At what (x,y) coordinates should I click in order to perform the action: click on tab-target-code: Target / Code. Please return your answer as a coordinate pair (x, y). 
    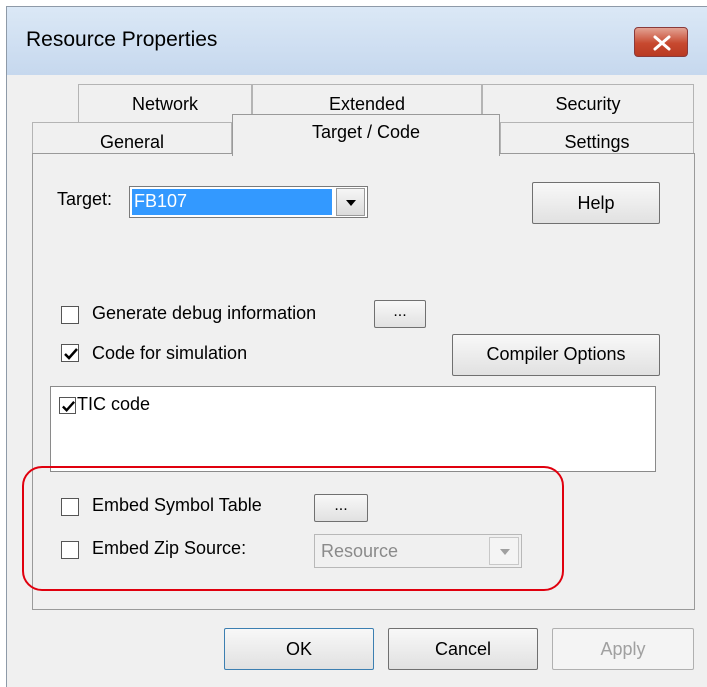
    Looking at the image, I should click on (366, 135).